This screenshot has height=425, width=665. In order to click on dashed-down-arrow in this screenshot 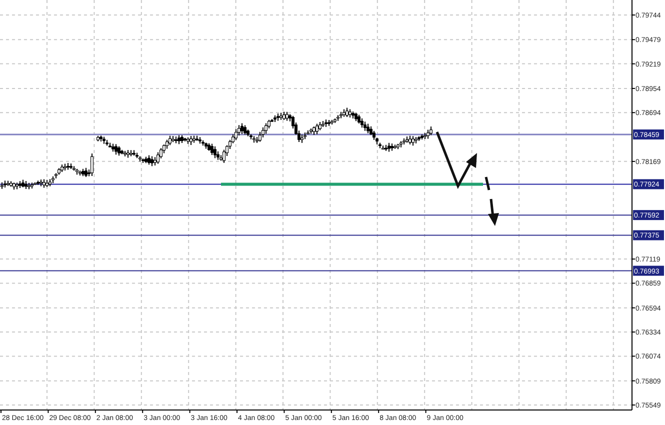, I will do `click(491, 201)`.